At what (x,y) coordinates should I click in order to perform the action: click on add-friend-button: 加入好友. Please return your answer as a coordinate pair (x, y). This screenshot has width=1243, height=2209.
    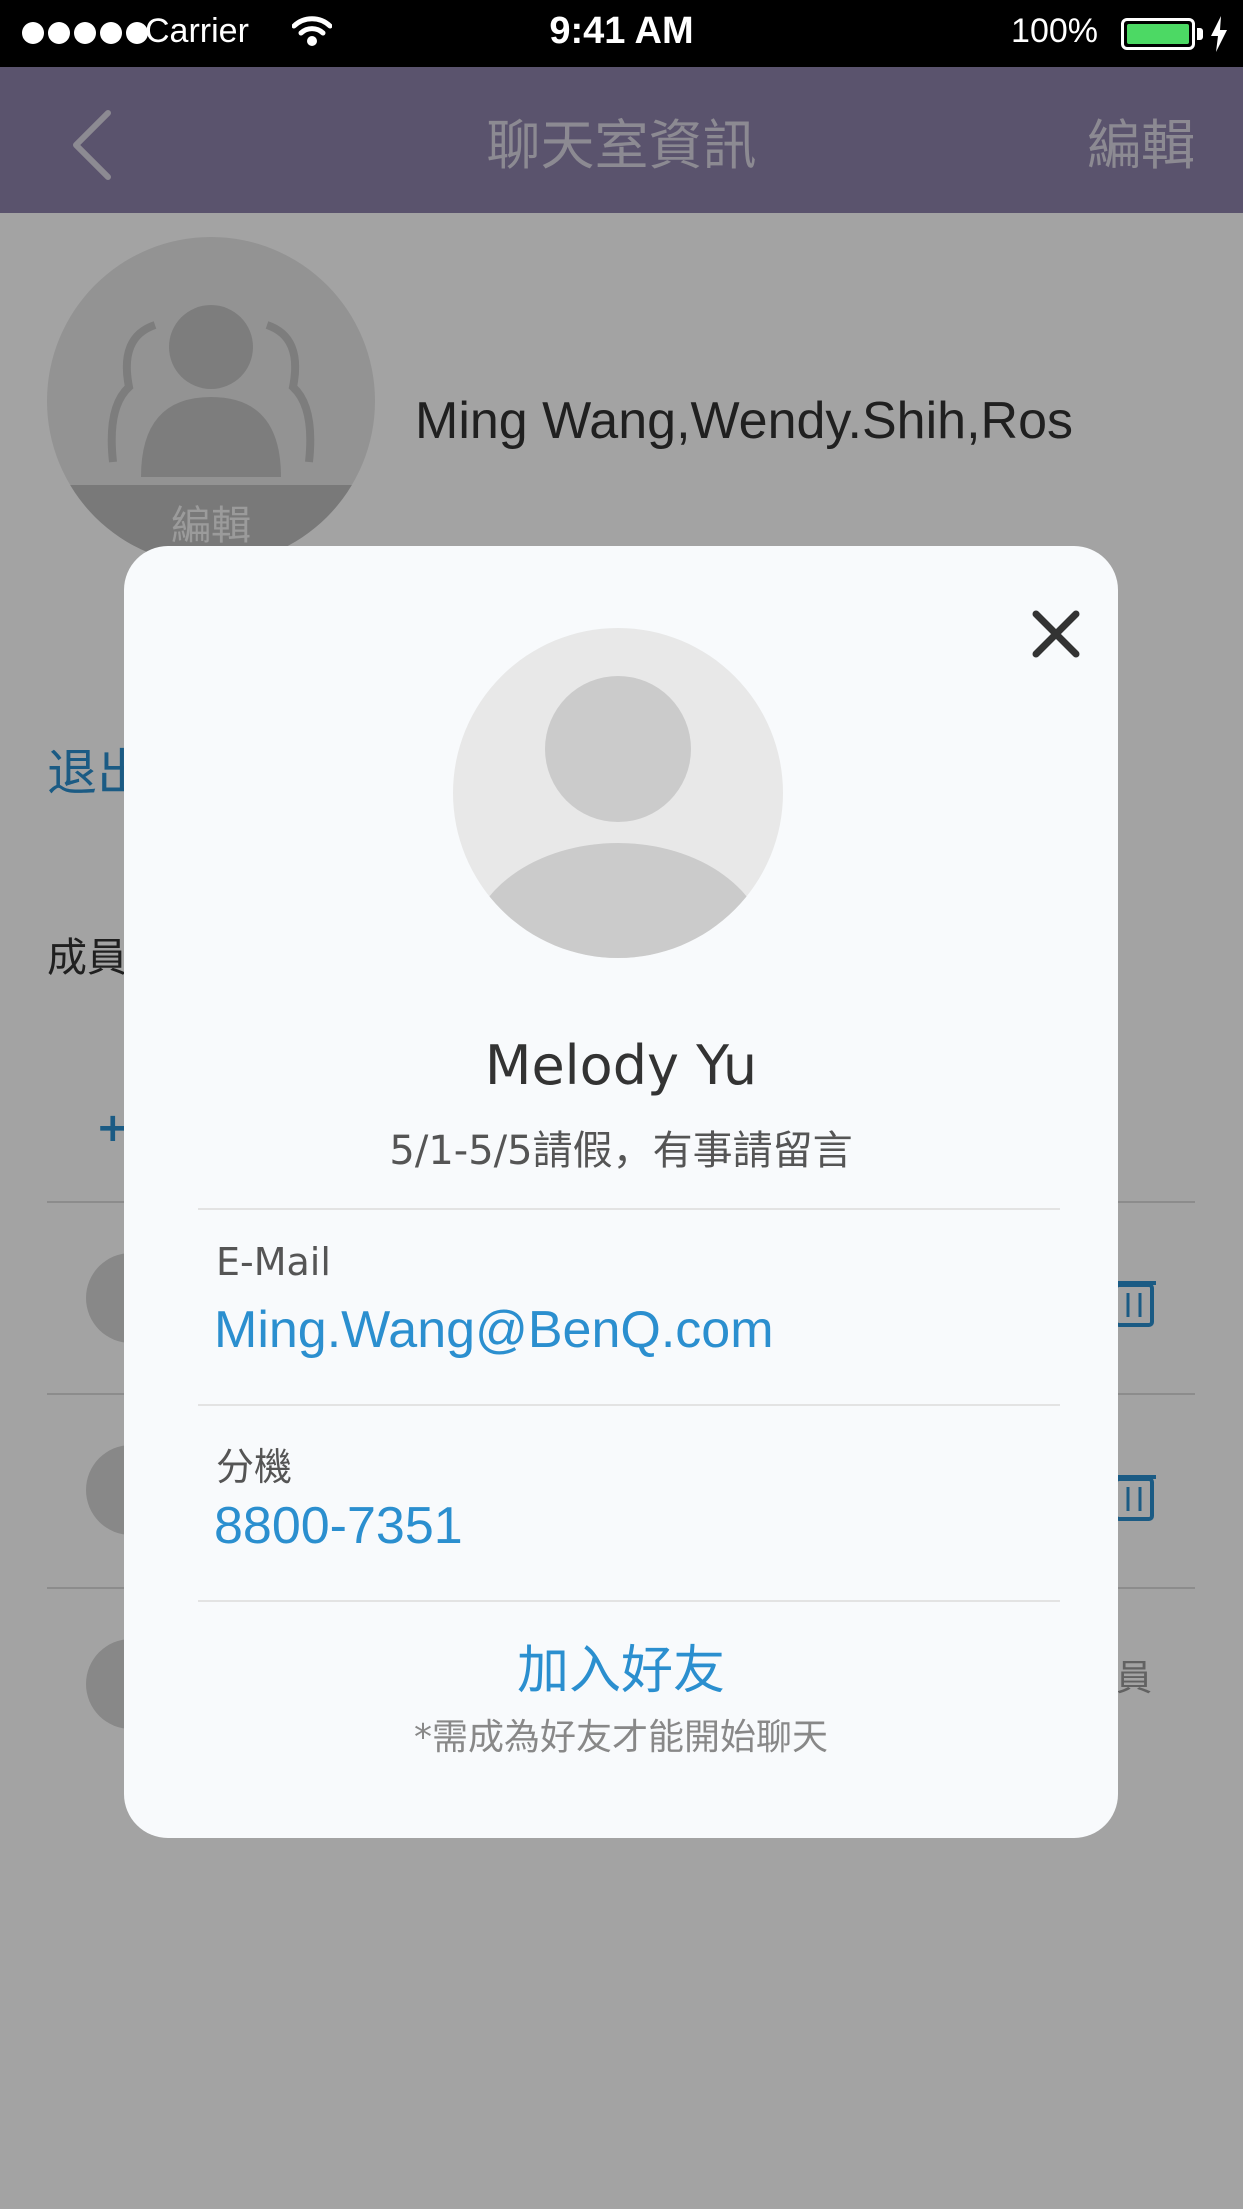
    Looking at the image, I should click on (621, 1665).